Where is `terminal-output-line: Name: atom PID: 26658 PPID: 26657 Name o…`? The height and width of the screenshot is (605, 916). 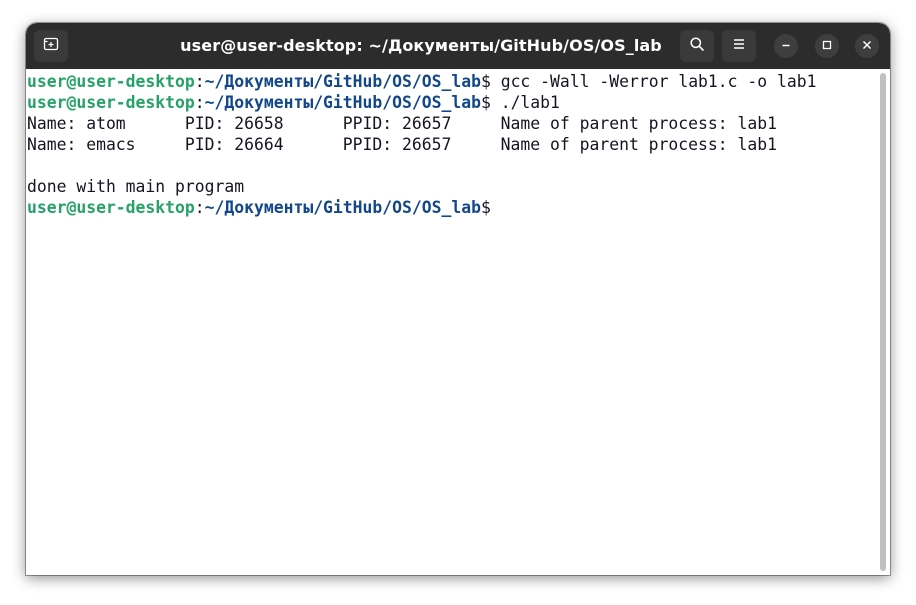
terminal-output-line: Name: atom PID: 26658 PPID: 26657 Name o… is located at coordinates (402, 123).